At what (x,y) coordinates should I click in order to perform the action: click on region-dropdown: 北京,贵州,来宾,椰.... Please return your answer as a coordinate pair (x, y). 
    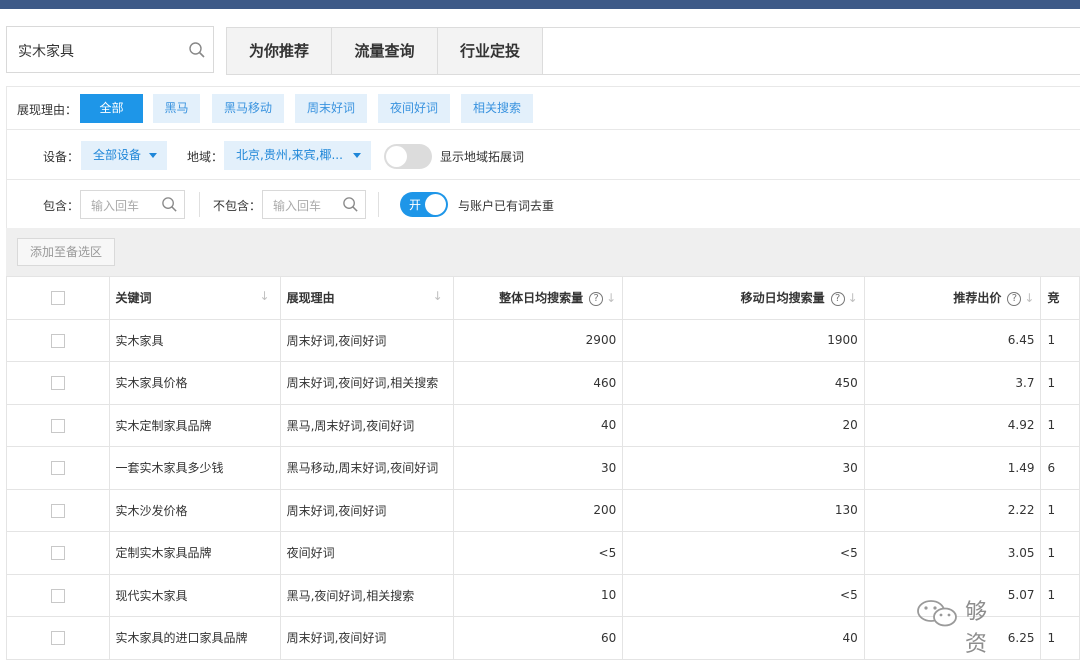
    Looking at the image, I should click on (297, 155).